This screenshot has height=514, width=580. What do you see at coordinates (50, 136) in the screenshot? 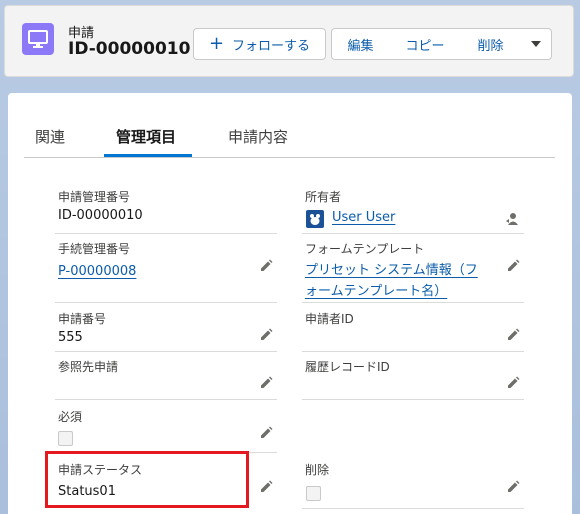
I see `tab-related: 関連` at bounding box center [50, 136].